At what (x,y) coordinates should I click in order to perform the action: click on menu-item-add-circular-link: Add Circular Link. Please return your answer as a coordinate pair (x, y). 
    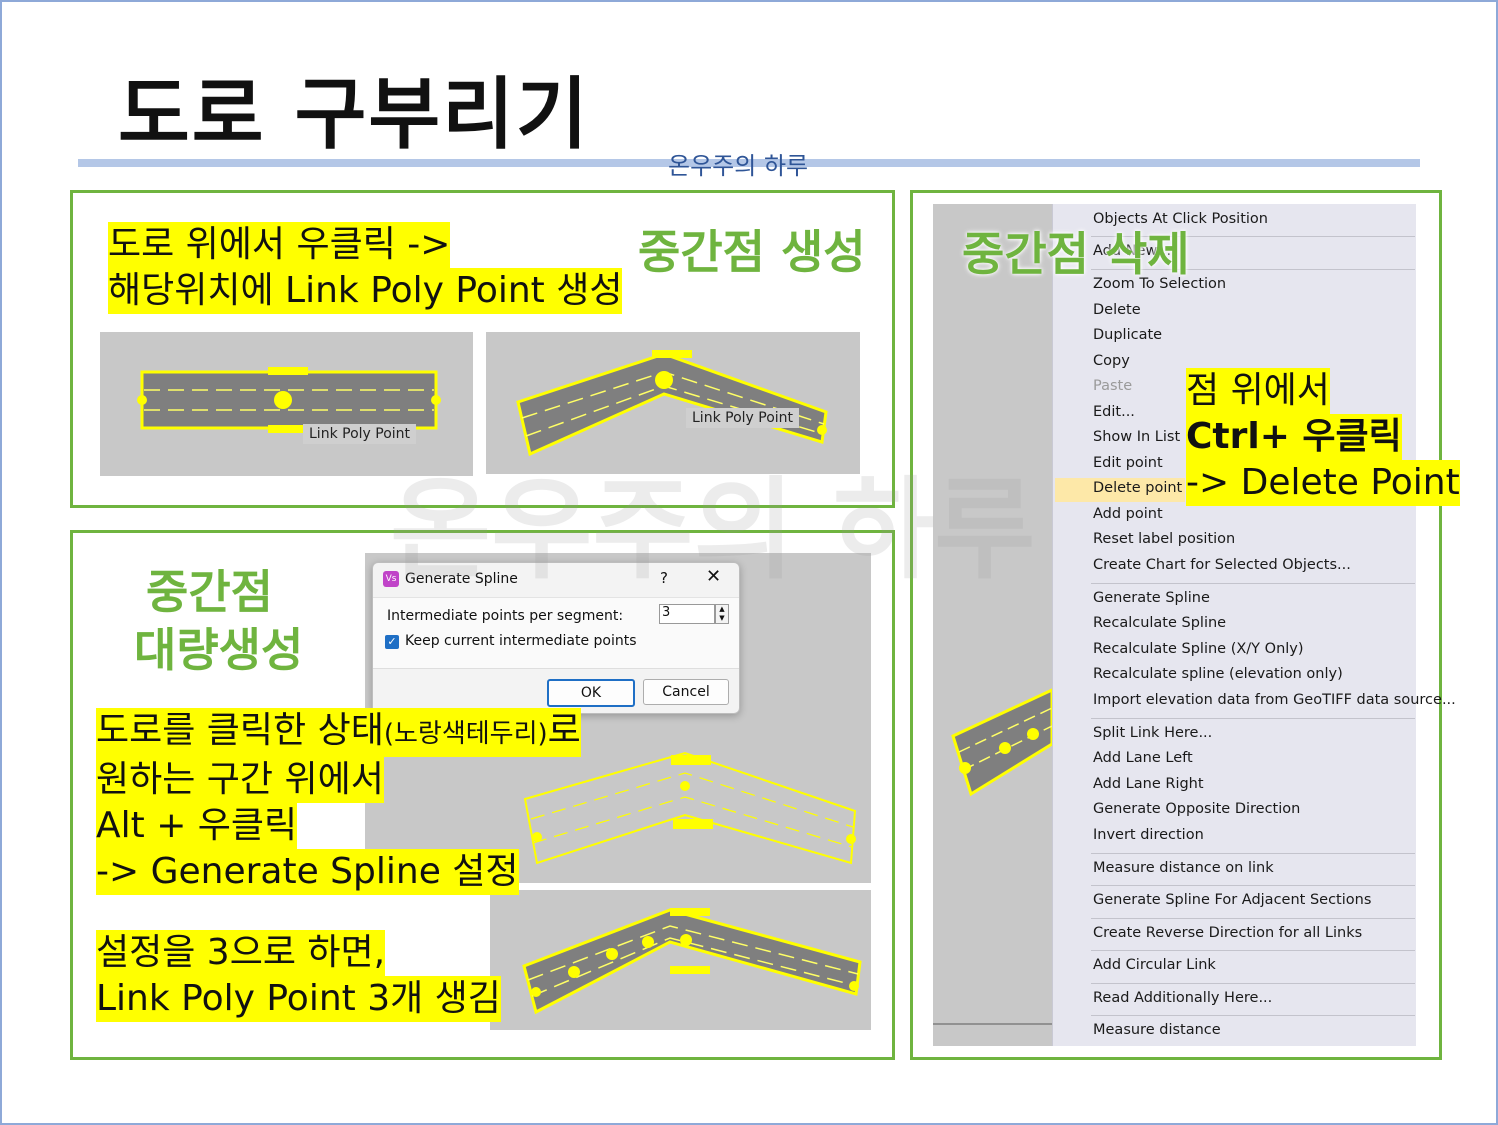
    Looking at the image, I should click on (1154, 965).